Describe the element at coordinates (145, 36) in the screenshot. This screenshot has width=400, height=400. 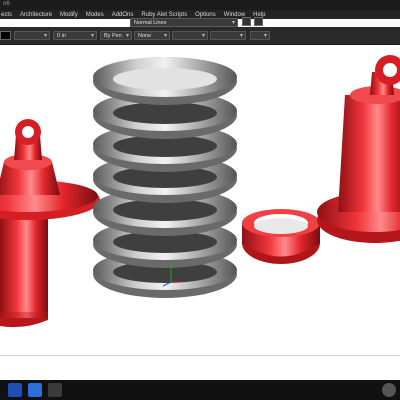
I see `fill-value: None` at that location.